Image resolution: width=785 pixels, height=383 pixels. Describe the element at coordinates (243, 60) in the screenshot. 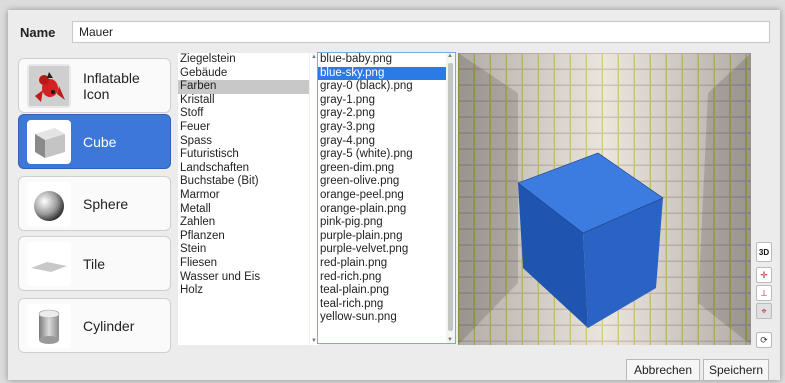

I see `category-item: Ziegelstein` at that location.